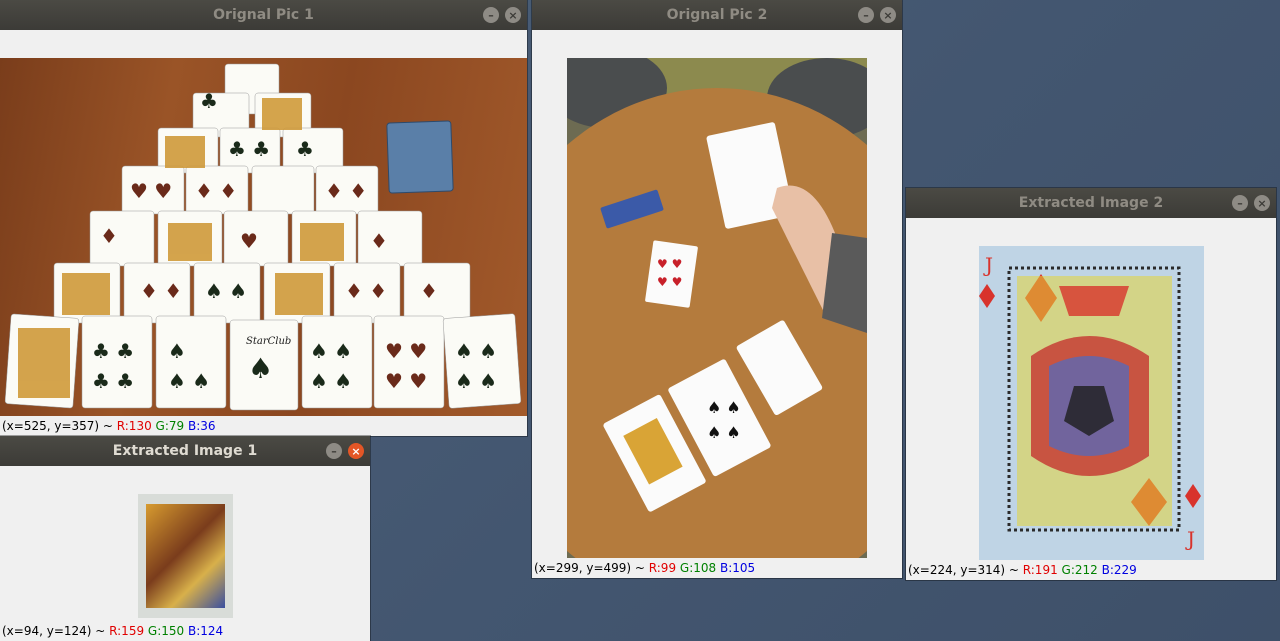  Describe the element at coordinates (166, 631) in the screenshot. I see `green-value: G:150` at that location.